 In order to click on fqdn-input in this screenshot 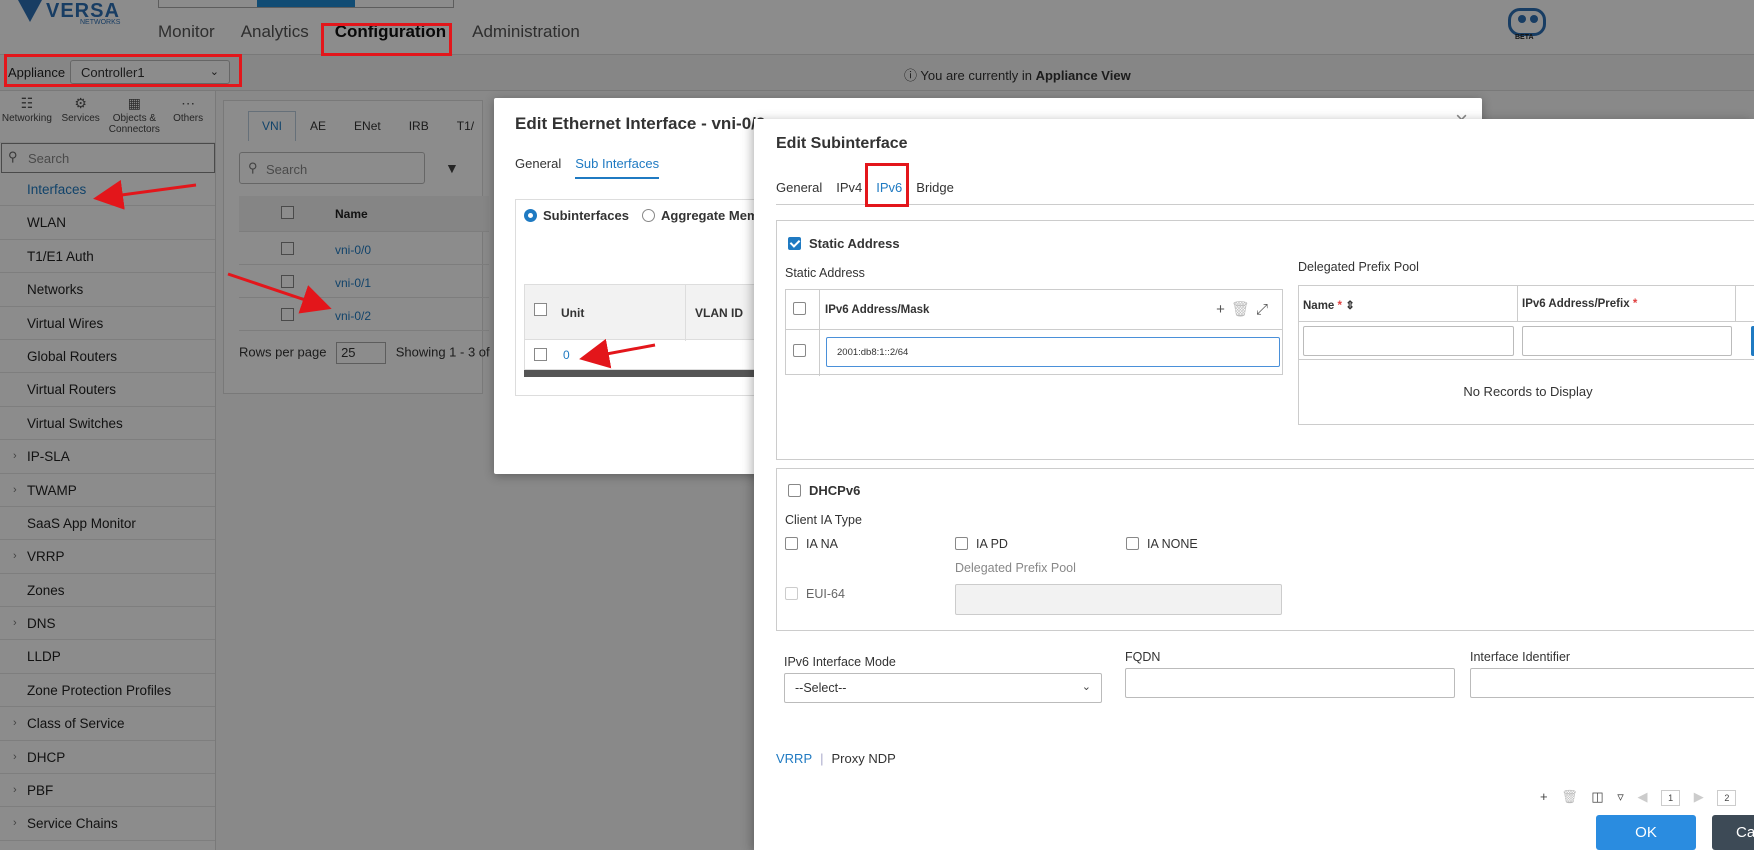, I will do `click(1290, 683)`.